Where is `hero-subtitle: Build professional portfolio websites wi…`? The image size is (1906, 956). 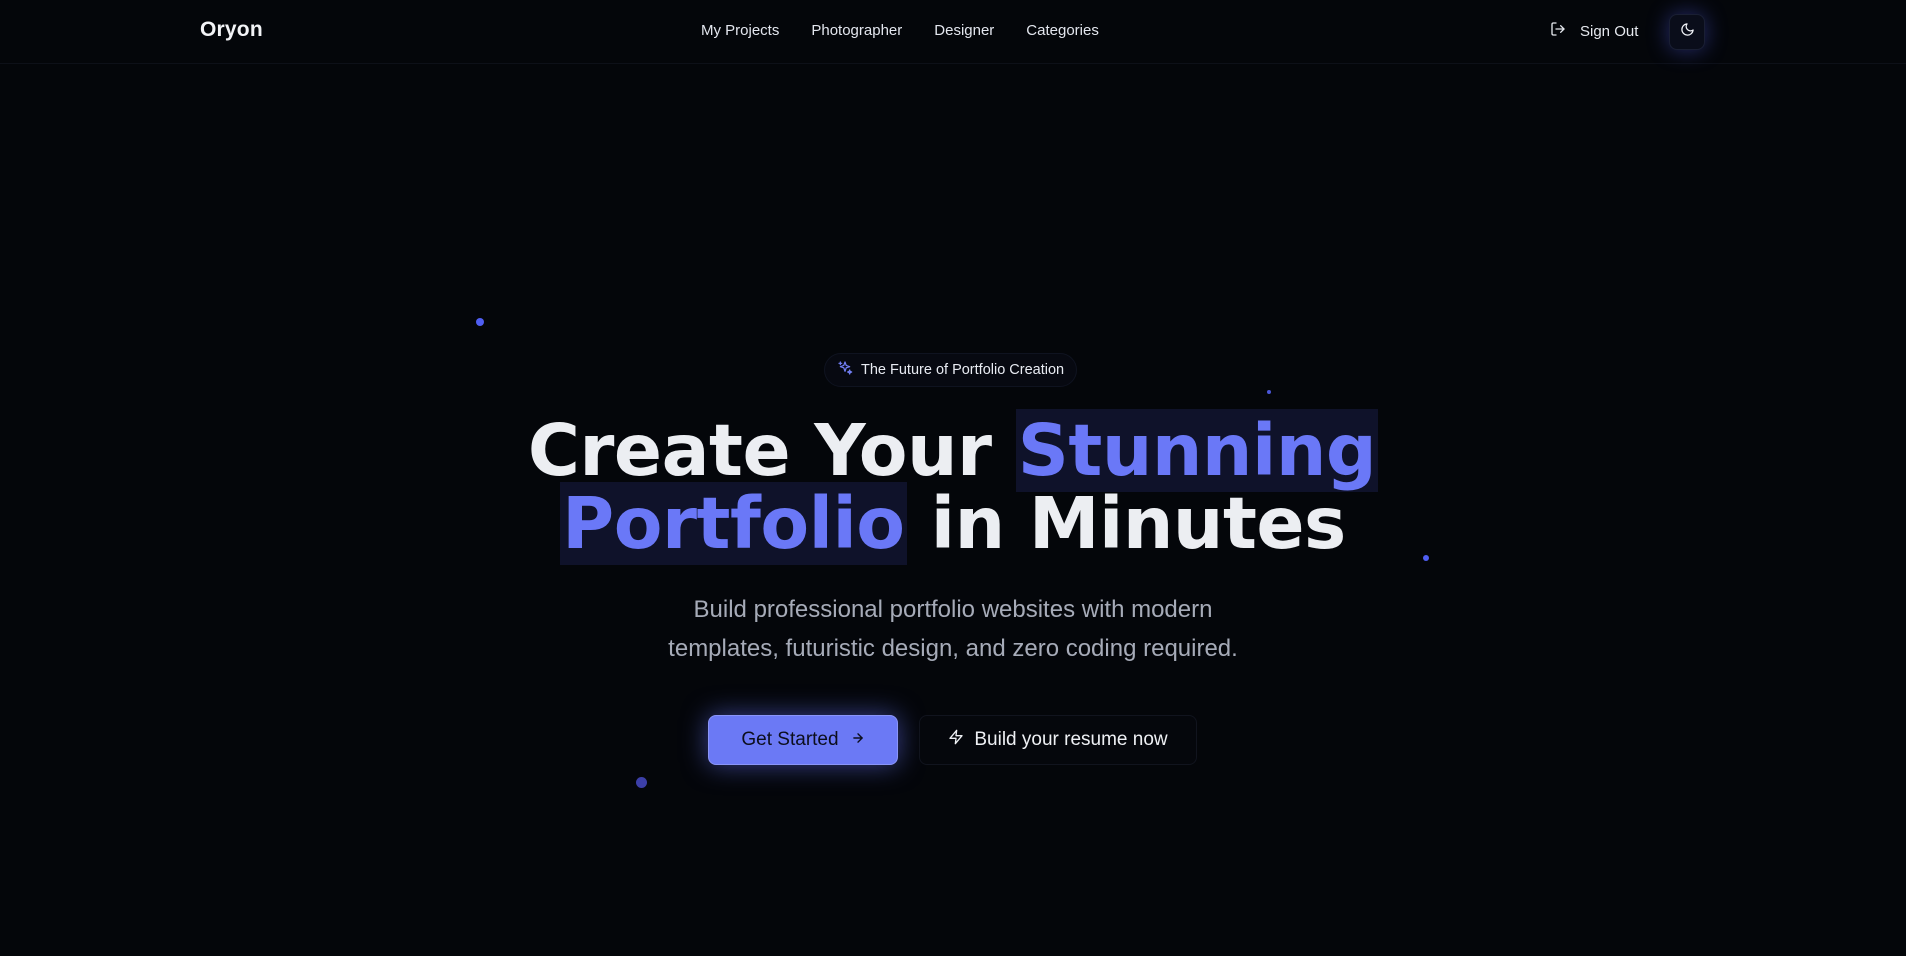
hero-subtitle: Build professional portfolio websites wi… is located at coordinates (953, 629).